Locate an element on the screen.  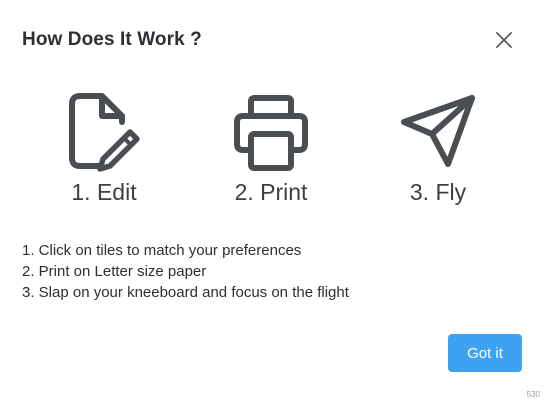
corner-note: 530 is located at coordinates (533, 394).